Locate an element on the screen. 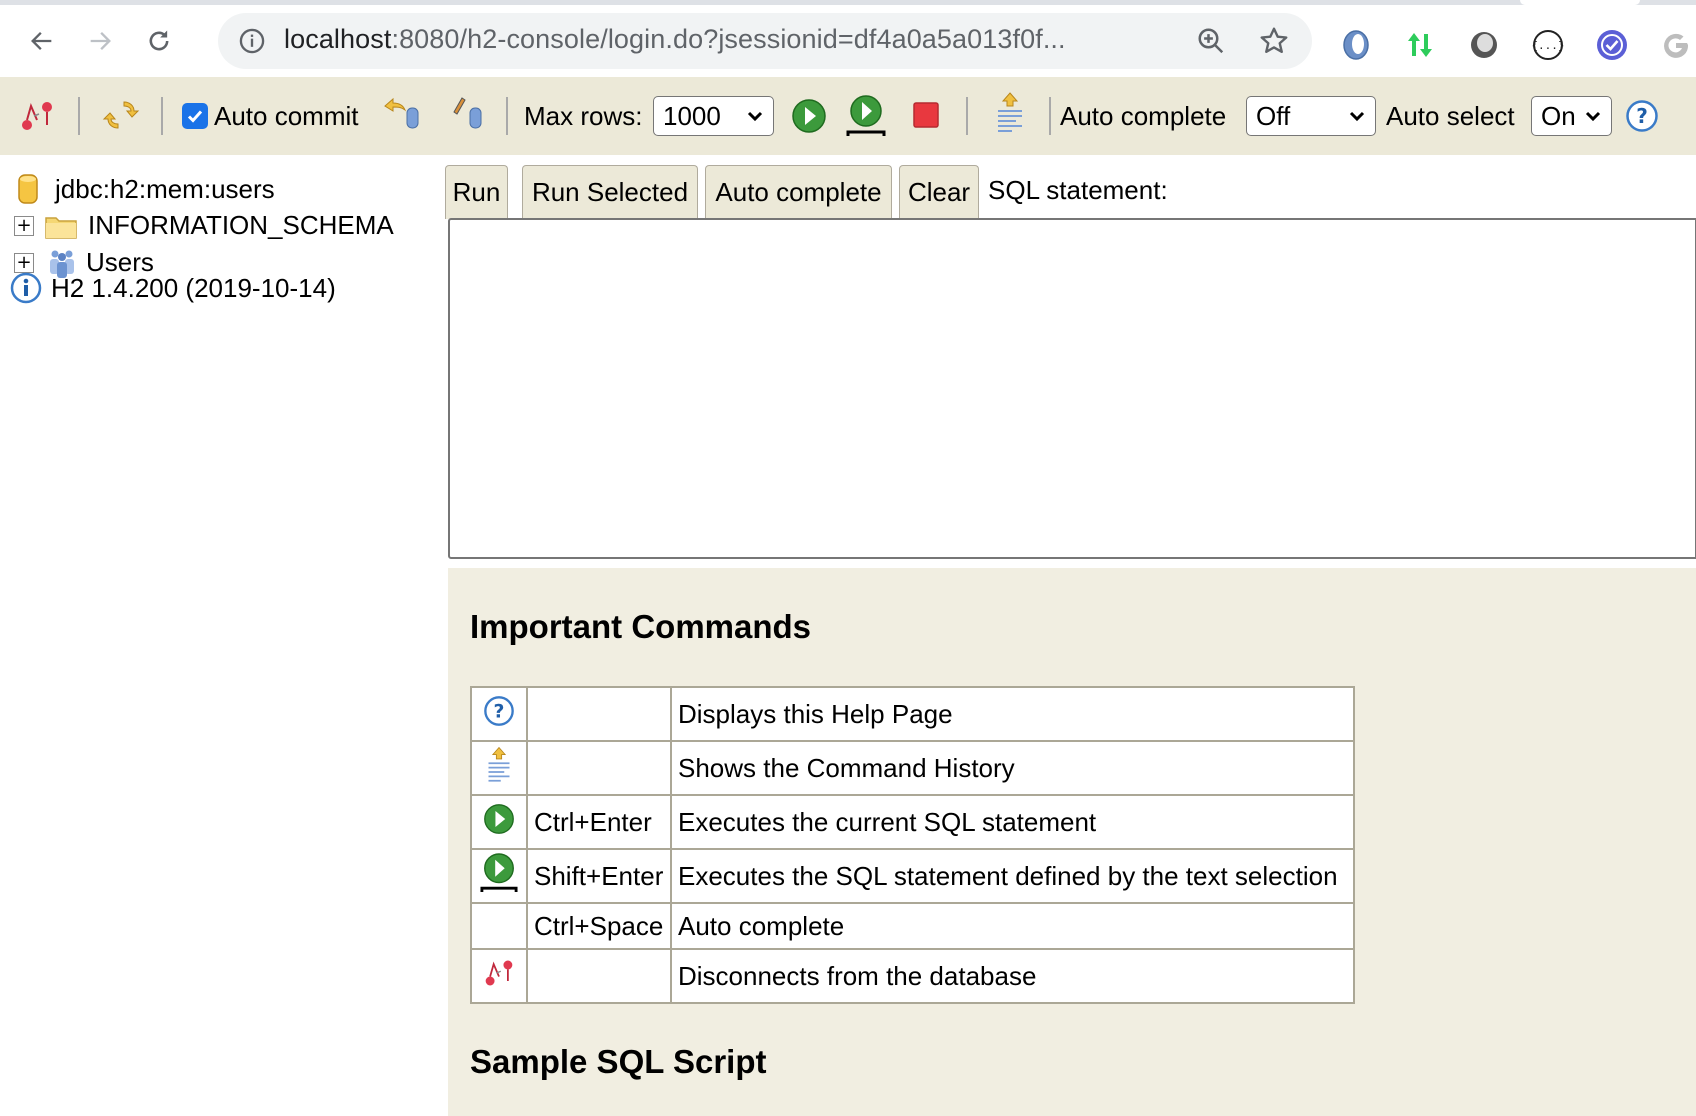  history-button is located at coordinates (1010, 112).